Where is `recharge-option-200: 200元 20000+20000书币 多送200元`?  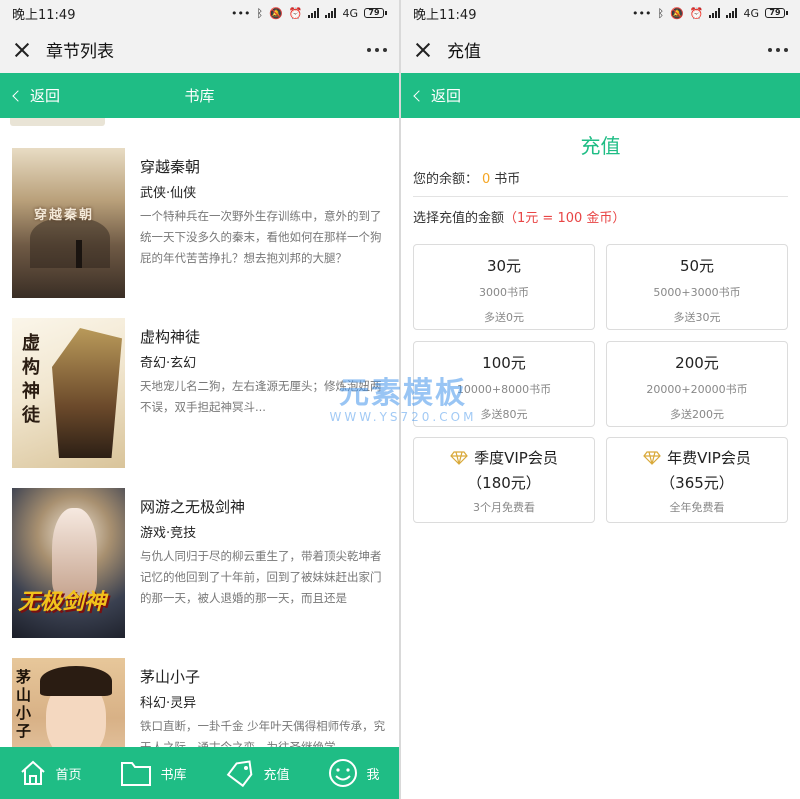
recharge-option-200: 200元 20000+20000书币 多送200元 is located at coordinates (697, 384).